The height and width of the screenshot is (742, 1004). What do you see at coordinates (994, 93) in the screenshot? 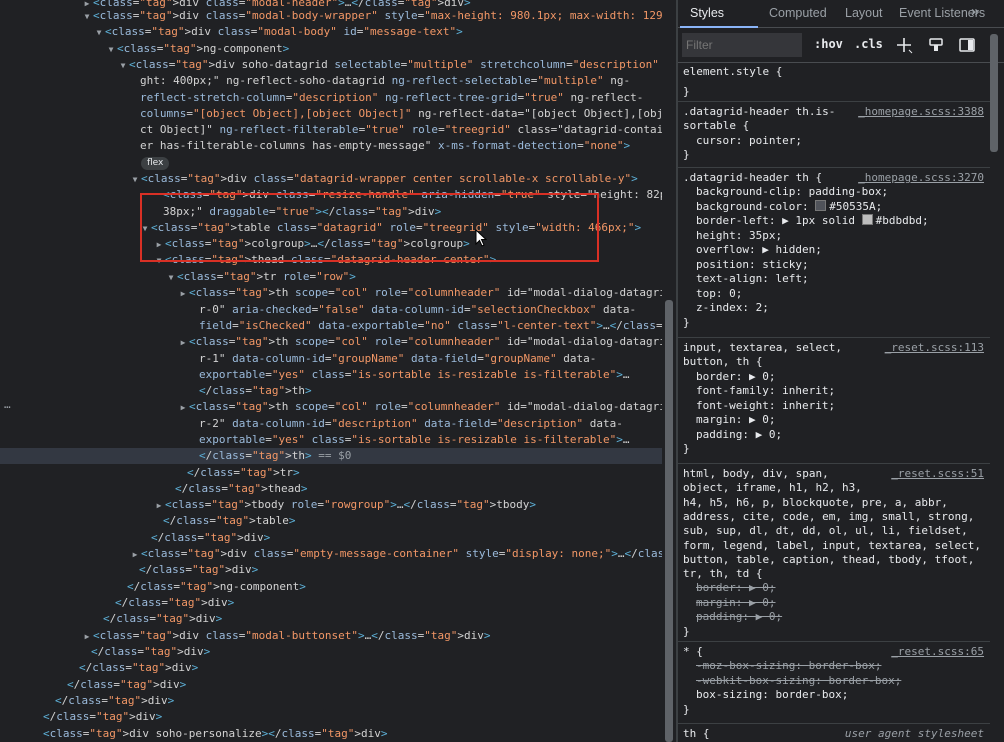
I see `styles-scrollbar-thumb` at bounding box center [994, 93].